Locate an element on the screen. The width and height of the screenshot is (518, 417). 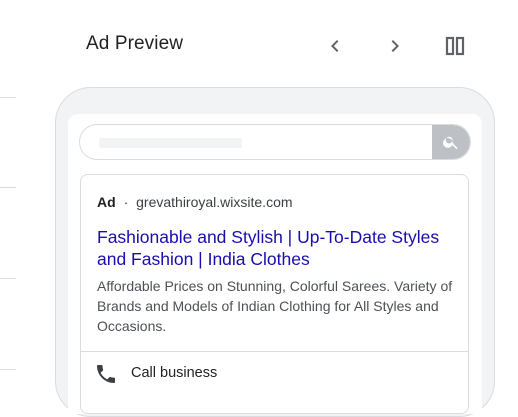
previous-button is located at coordinates (335, 46).